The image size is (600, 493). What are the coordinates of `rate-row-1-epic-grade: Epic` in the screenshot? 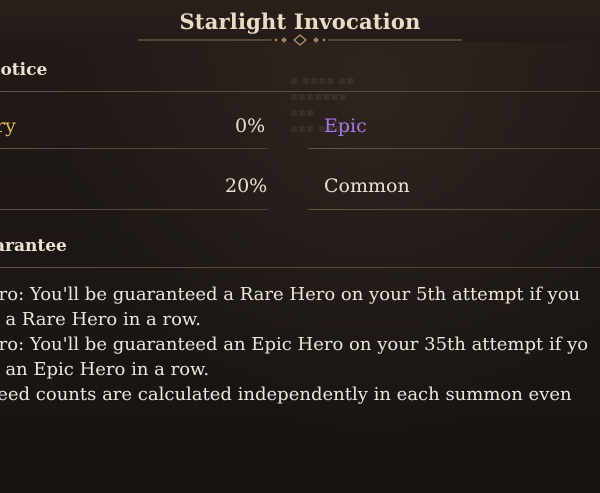 It's located at (345, 126).